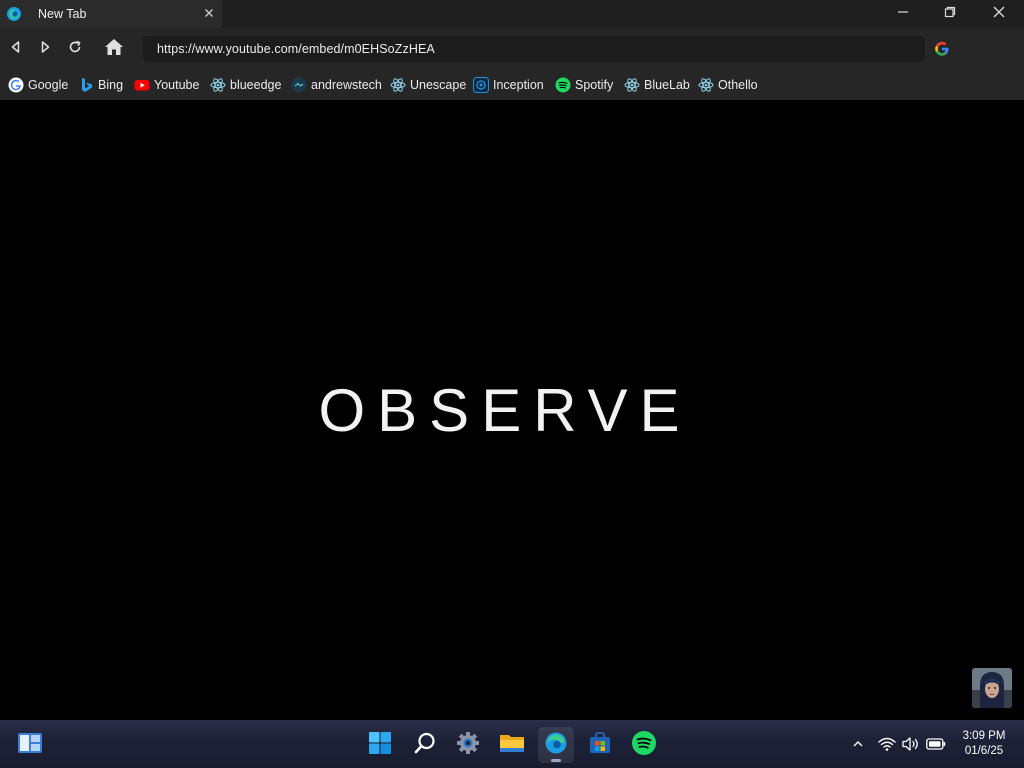 The width and height of the screenshot is (1024, 768). I want to click on spotify-taskbar-button, so click(644, 745).